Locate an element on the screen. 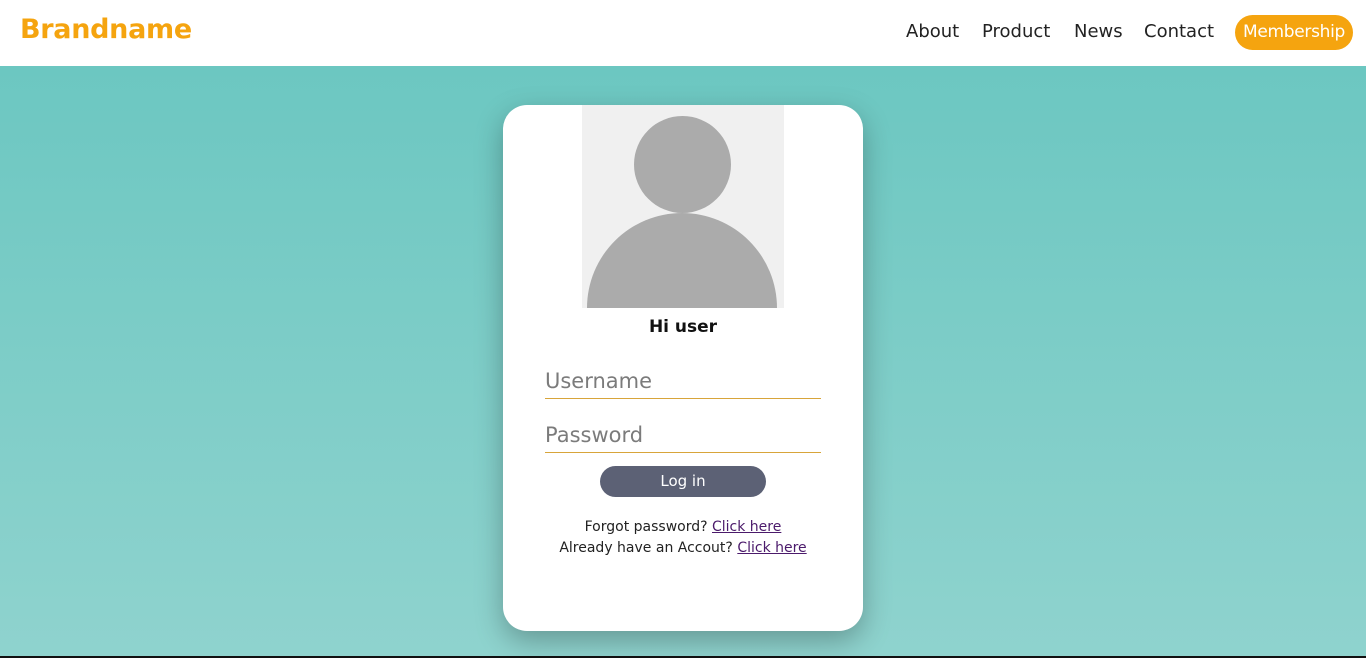  login-button: Log in is located at coordinates (683, 481).